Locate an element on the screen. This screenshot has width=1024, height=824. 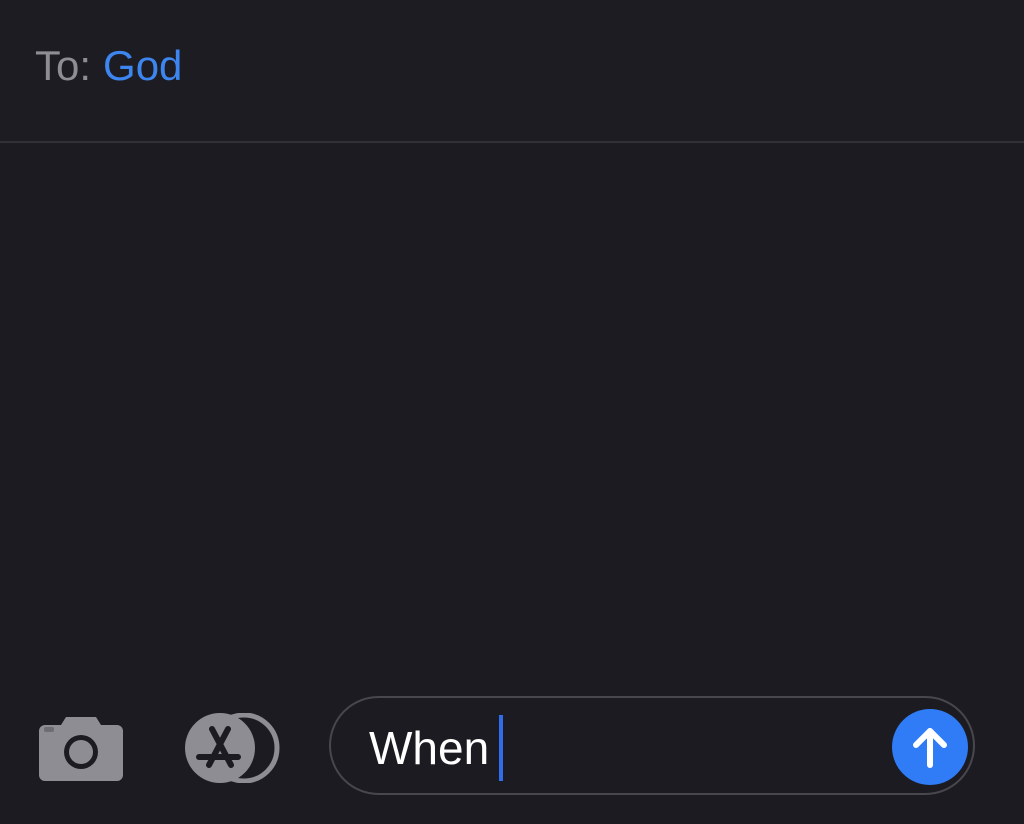
recipient-name: God is located at coordinates (142, 66).